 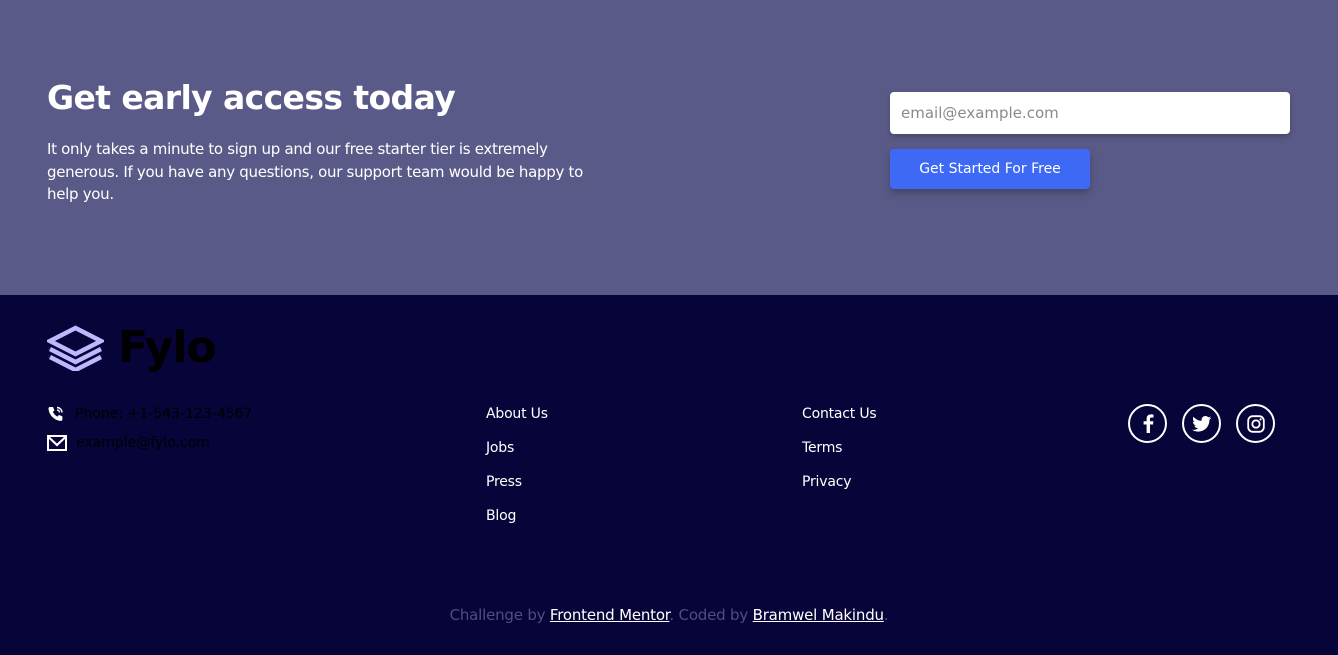 I want to click on phone-row: Phone: +1-543-123-4567, so click(x=149, y=414).